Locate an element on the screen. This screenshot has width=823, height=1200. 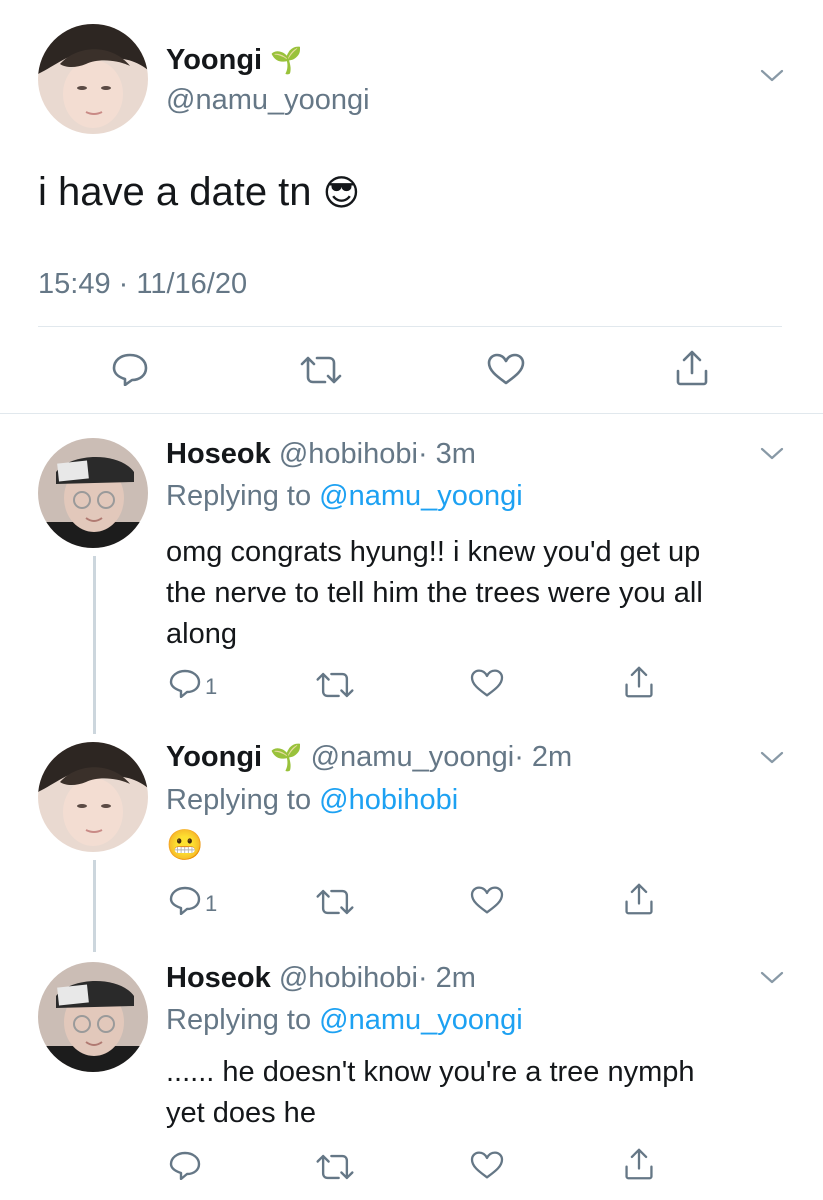
replying-to-link: @hobihobi is located at coordinates (388, 800).